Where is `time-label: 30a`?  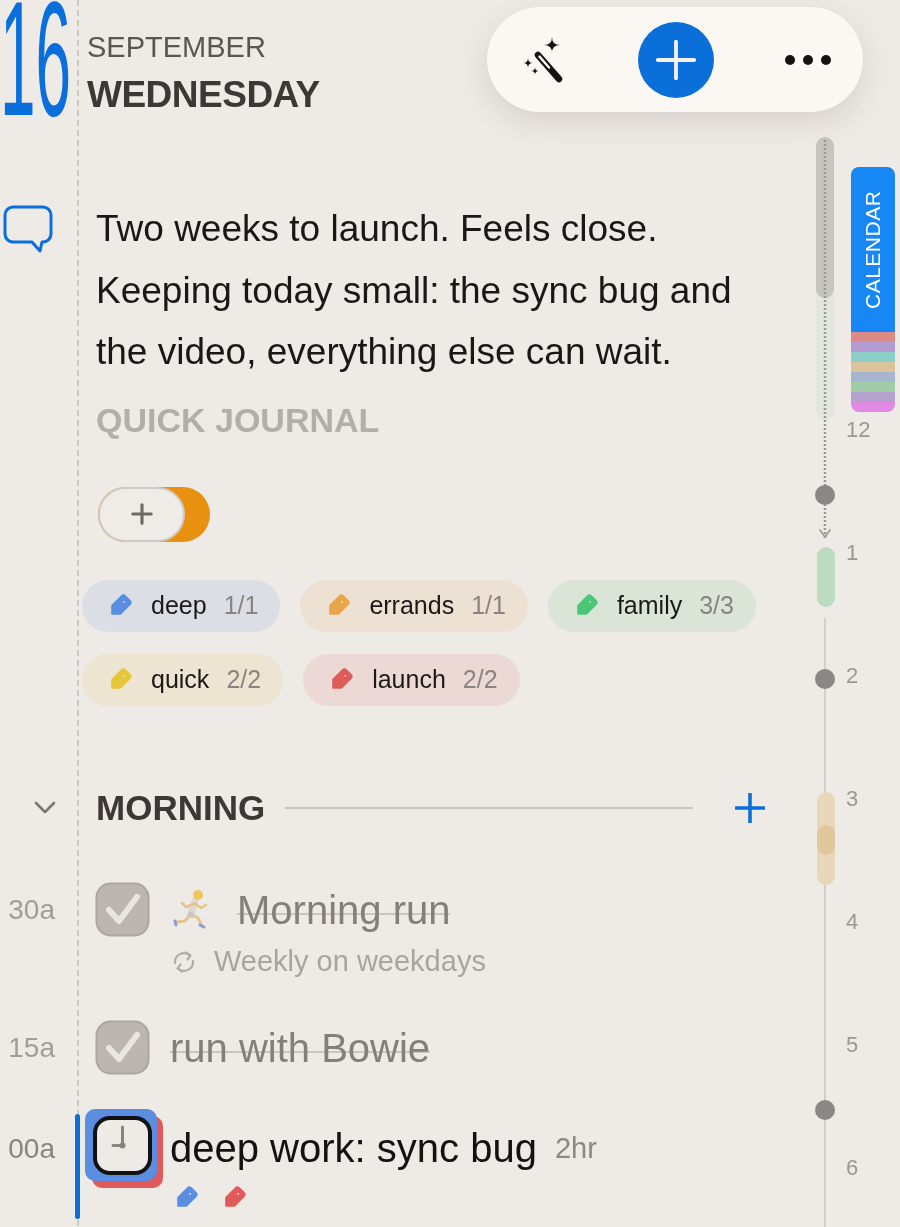 time-label: 30a is located at coordinates (31, 909).